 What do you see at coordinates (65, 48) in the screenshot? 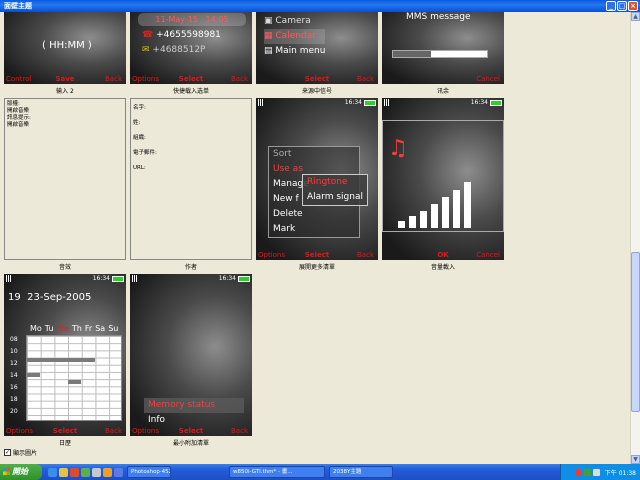
I see `phone-screen: ( HH:MM ) Control Save Back` at bounding box center [65, 48].